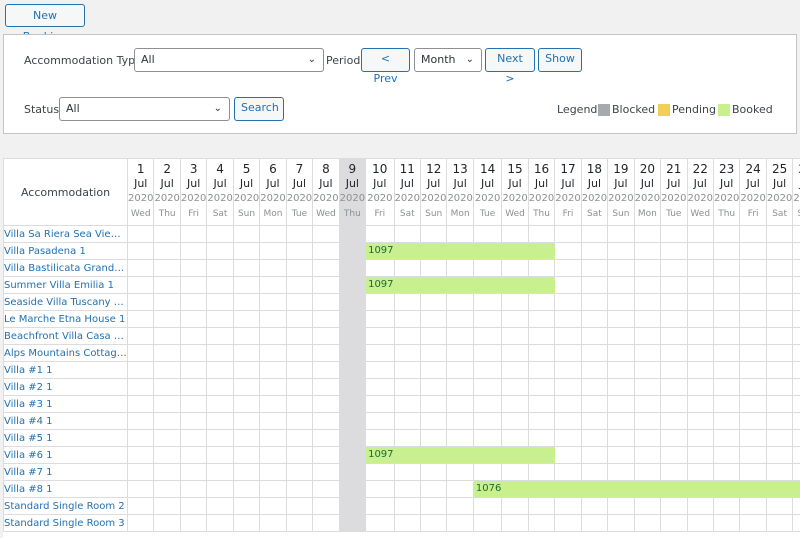 The image size is (800, 538). I want to click on accommodation-link: Villa #3 1, so click(65, 404).